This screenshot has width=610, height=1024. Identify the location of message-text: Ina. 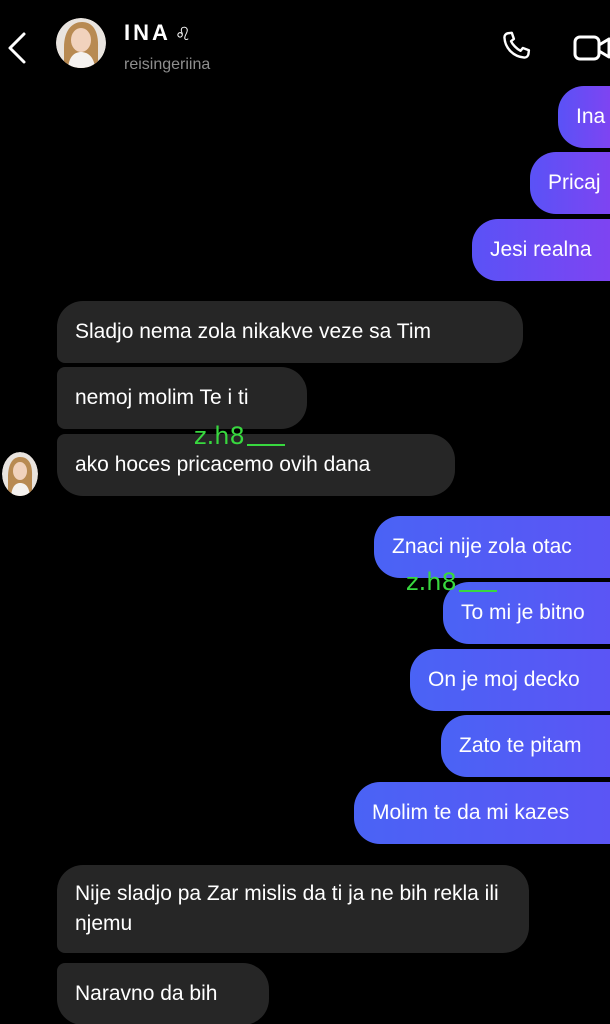
(591, 116).